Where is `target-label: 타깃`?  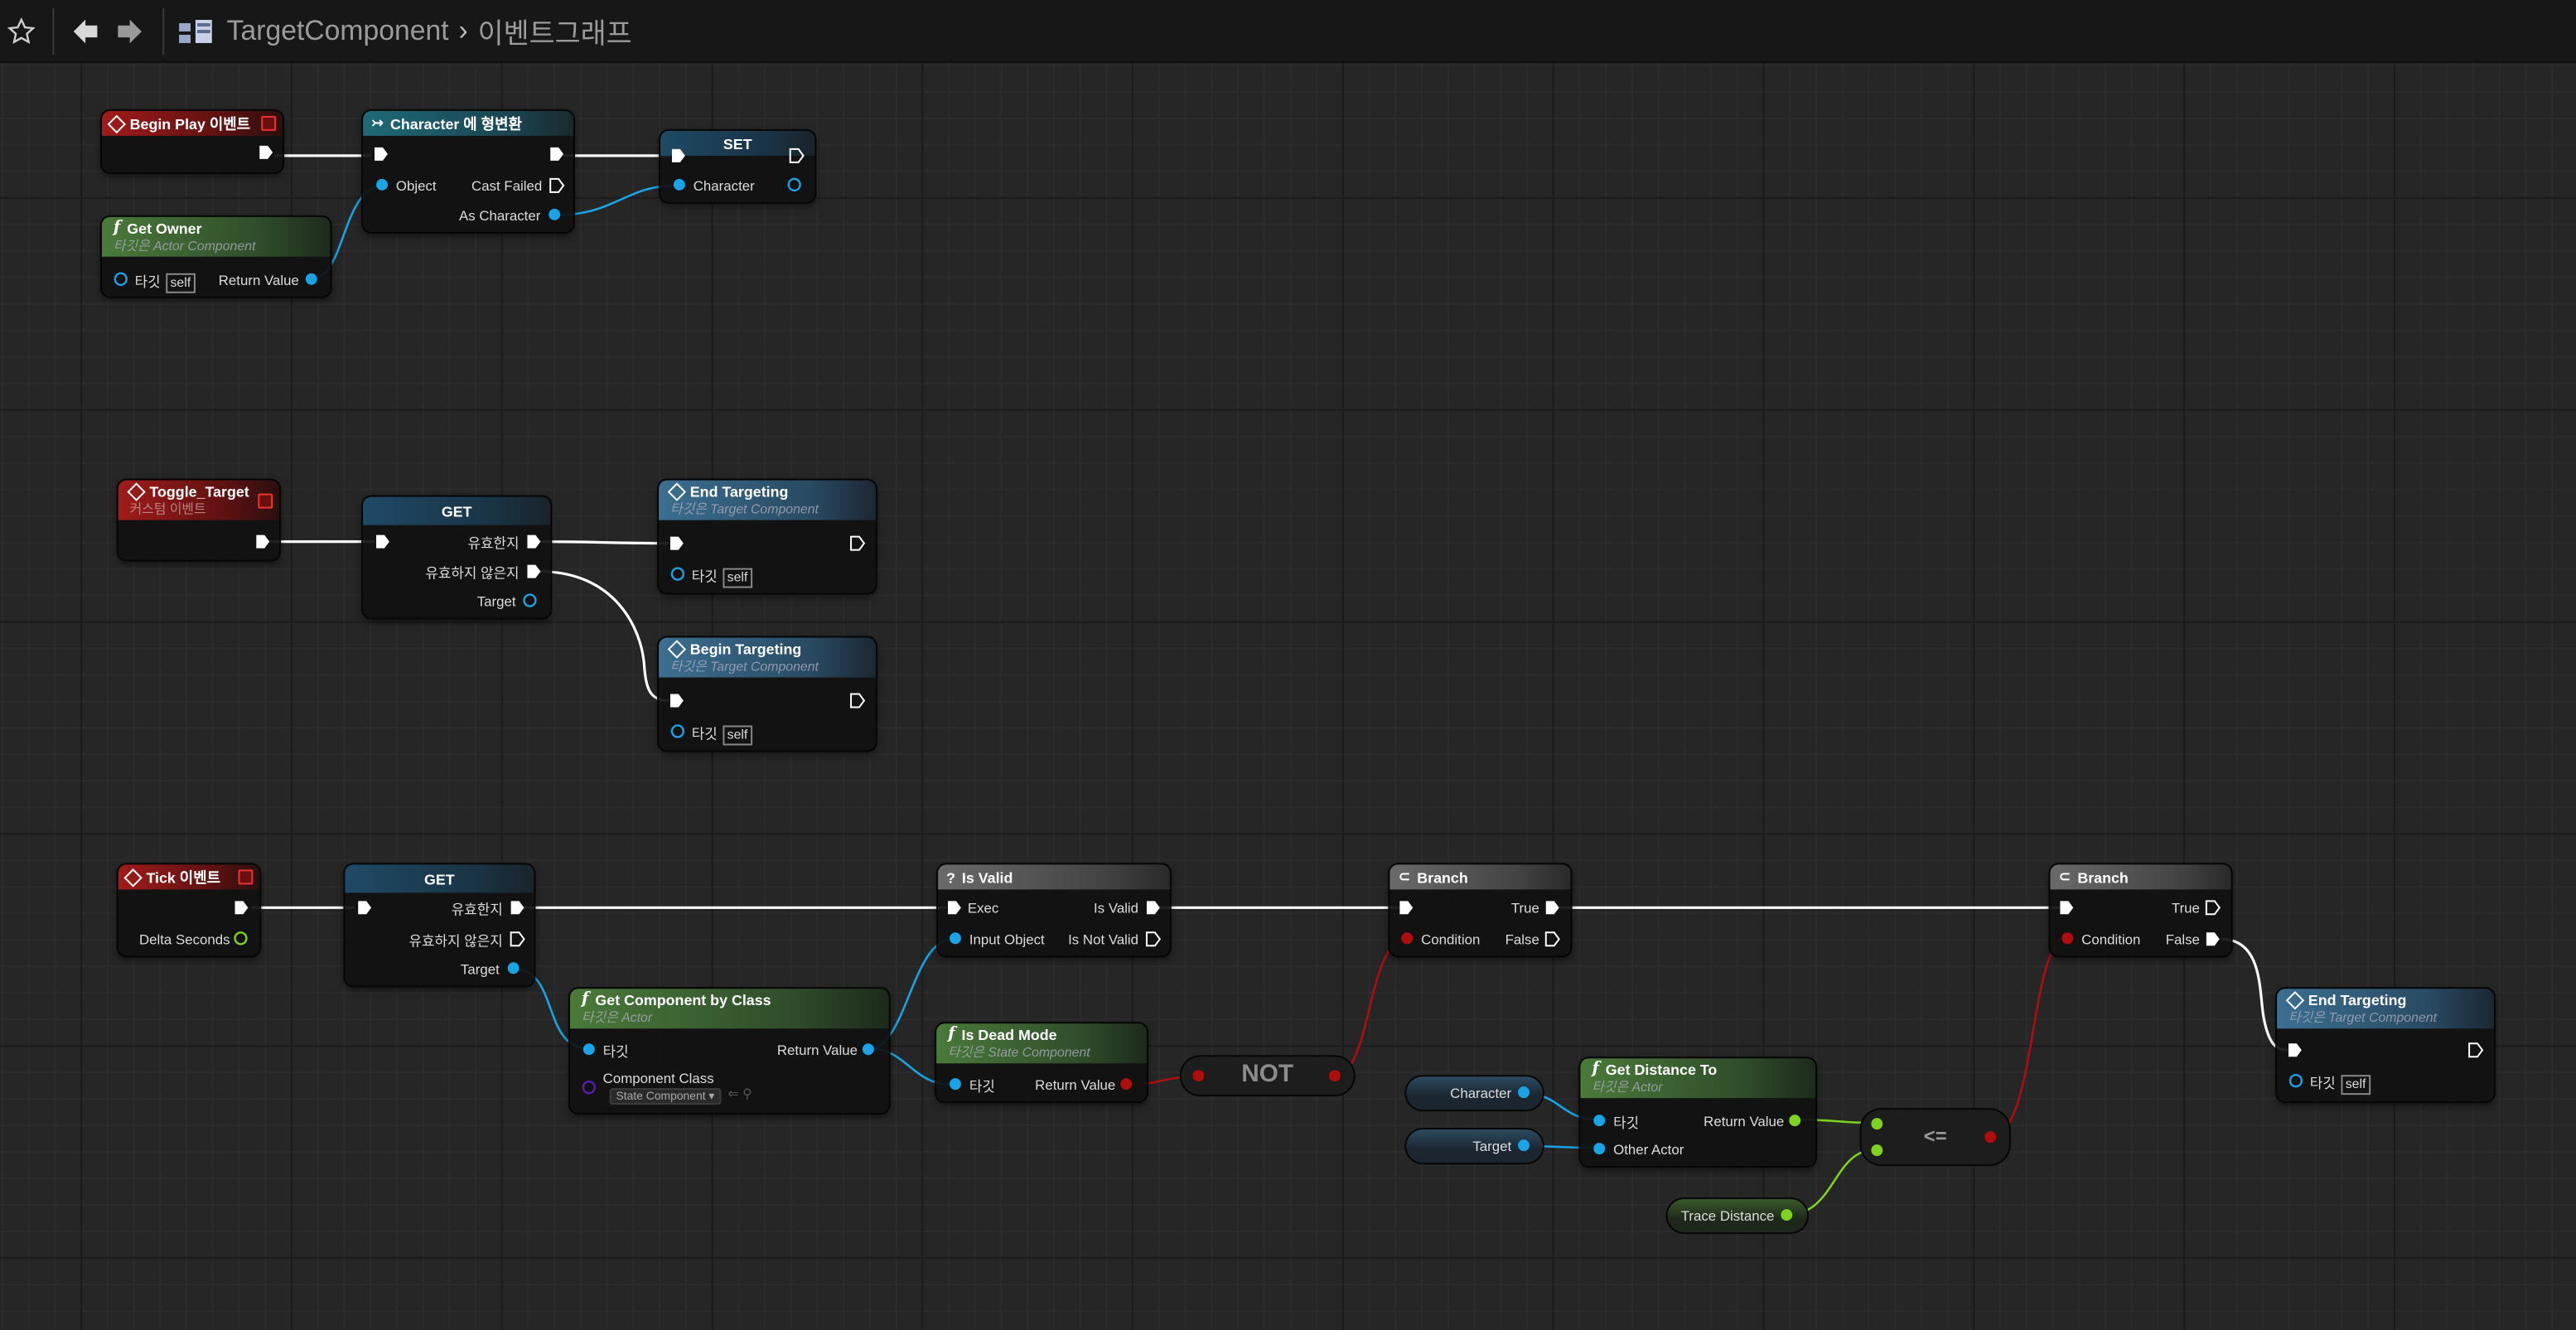
target-label: 타깃 is located at coordinates (147, 281).